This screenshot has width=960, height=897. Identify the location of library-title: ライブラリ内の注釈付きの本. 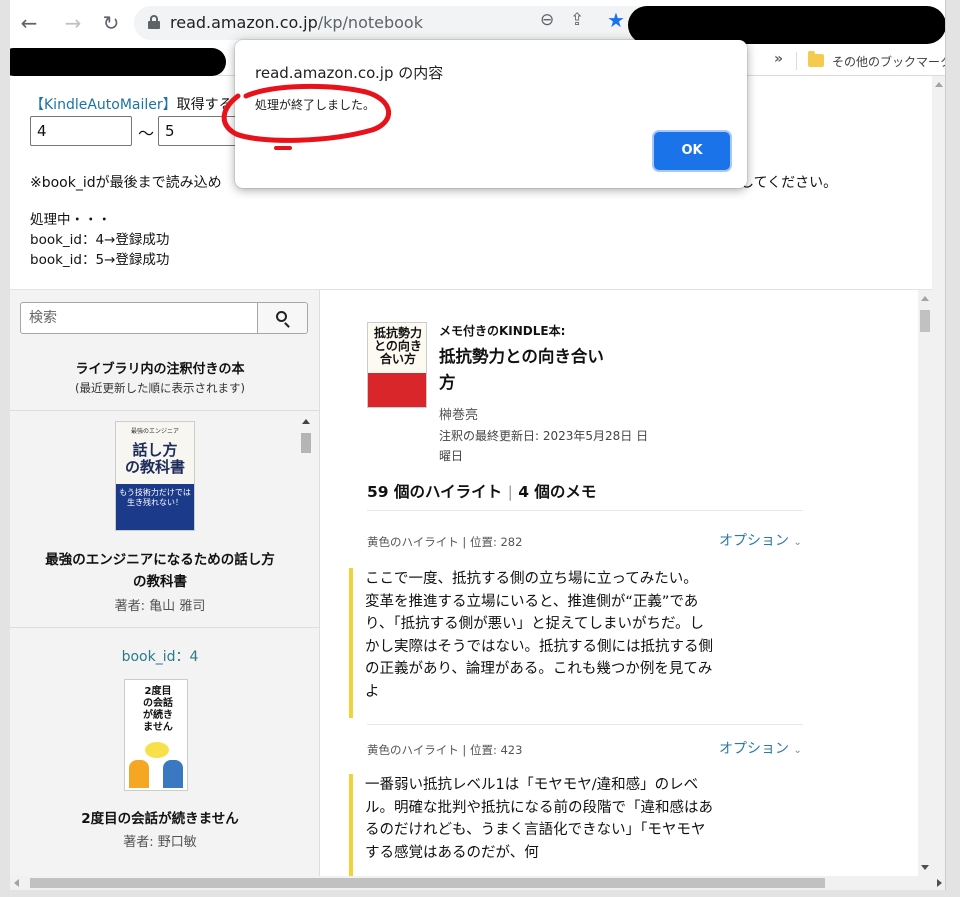
(160, 369).